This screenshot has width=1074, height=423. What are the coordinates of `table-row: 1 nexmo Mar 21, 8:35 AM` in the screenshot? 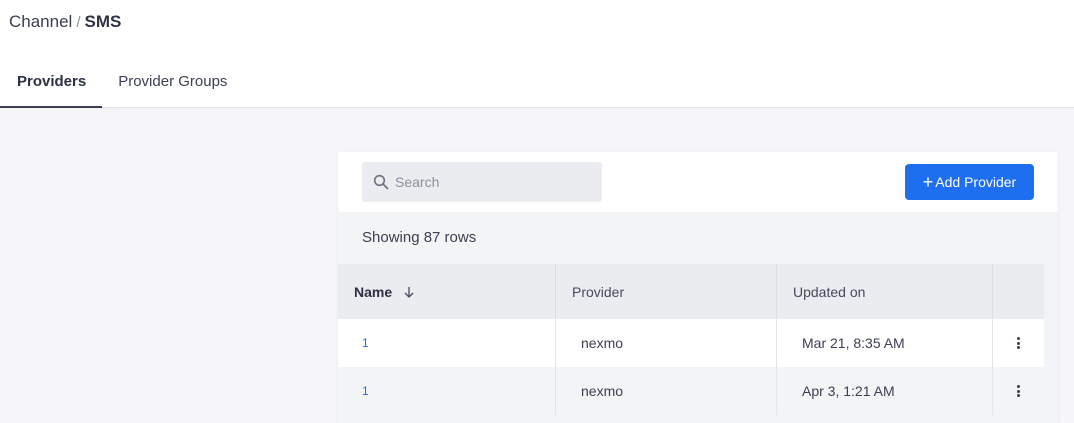 It's located at (691, 343).